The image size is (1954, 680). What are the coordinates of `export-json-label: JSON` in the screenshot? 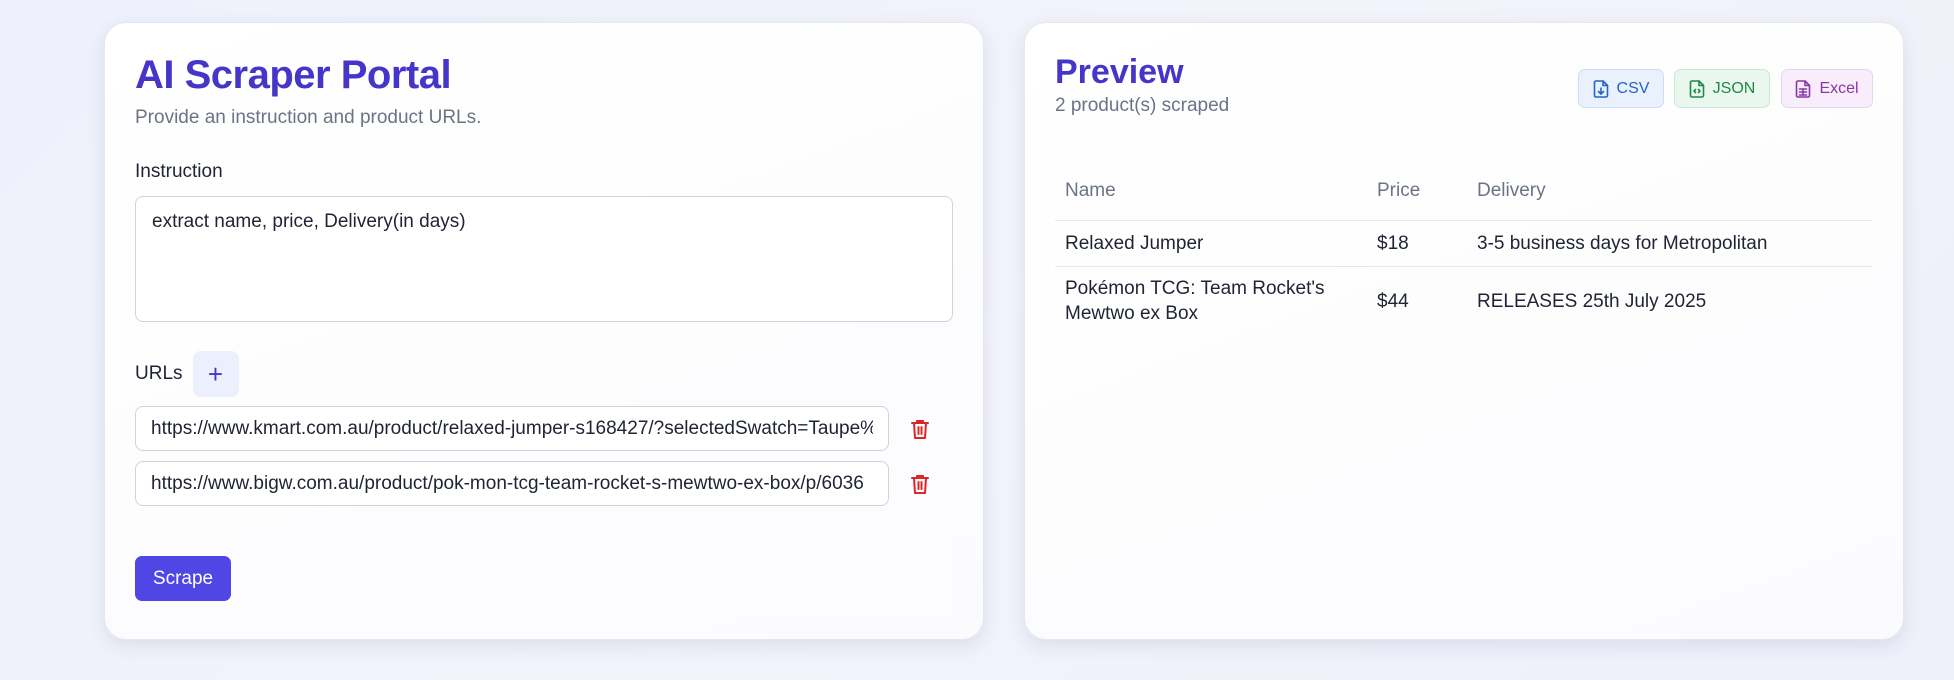 It's located at (1734, 88).